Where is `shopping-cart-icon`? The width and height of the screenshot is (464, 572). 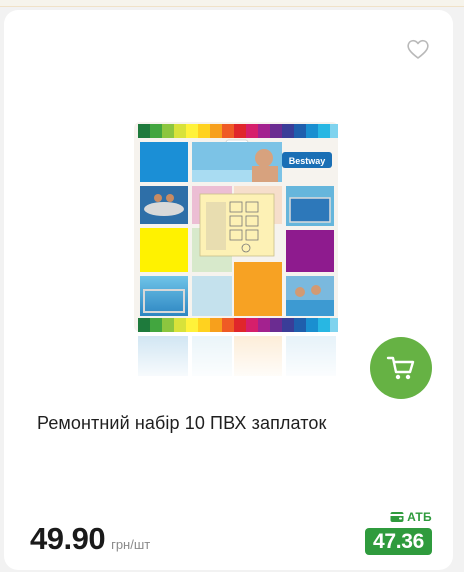 shopping-cart-icon is located at coordinates (400, 368).